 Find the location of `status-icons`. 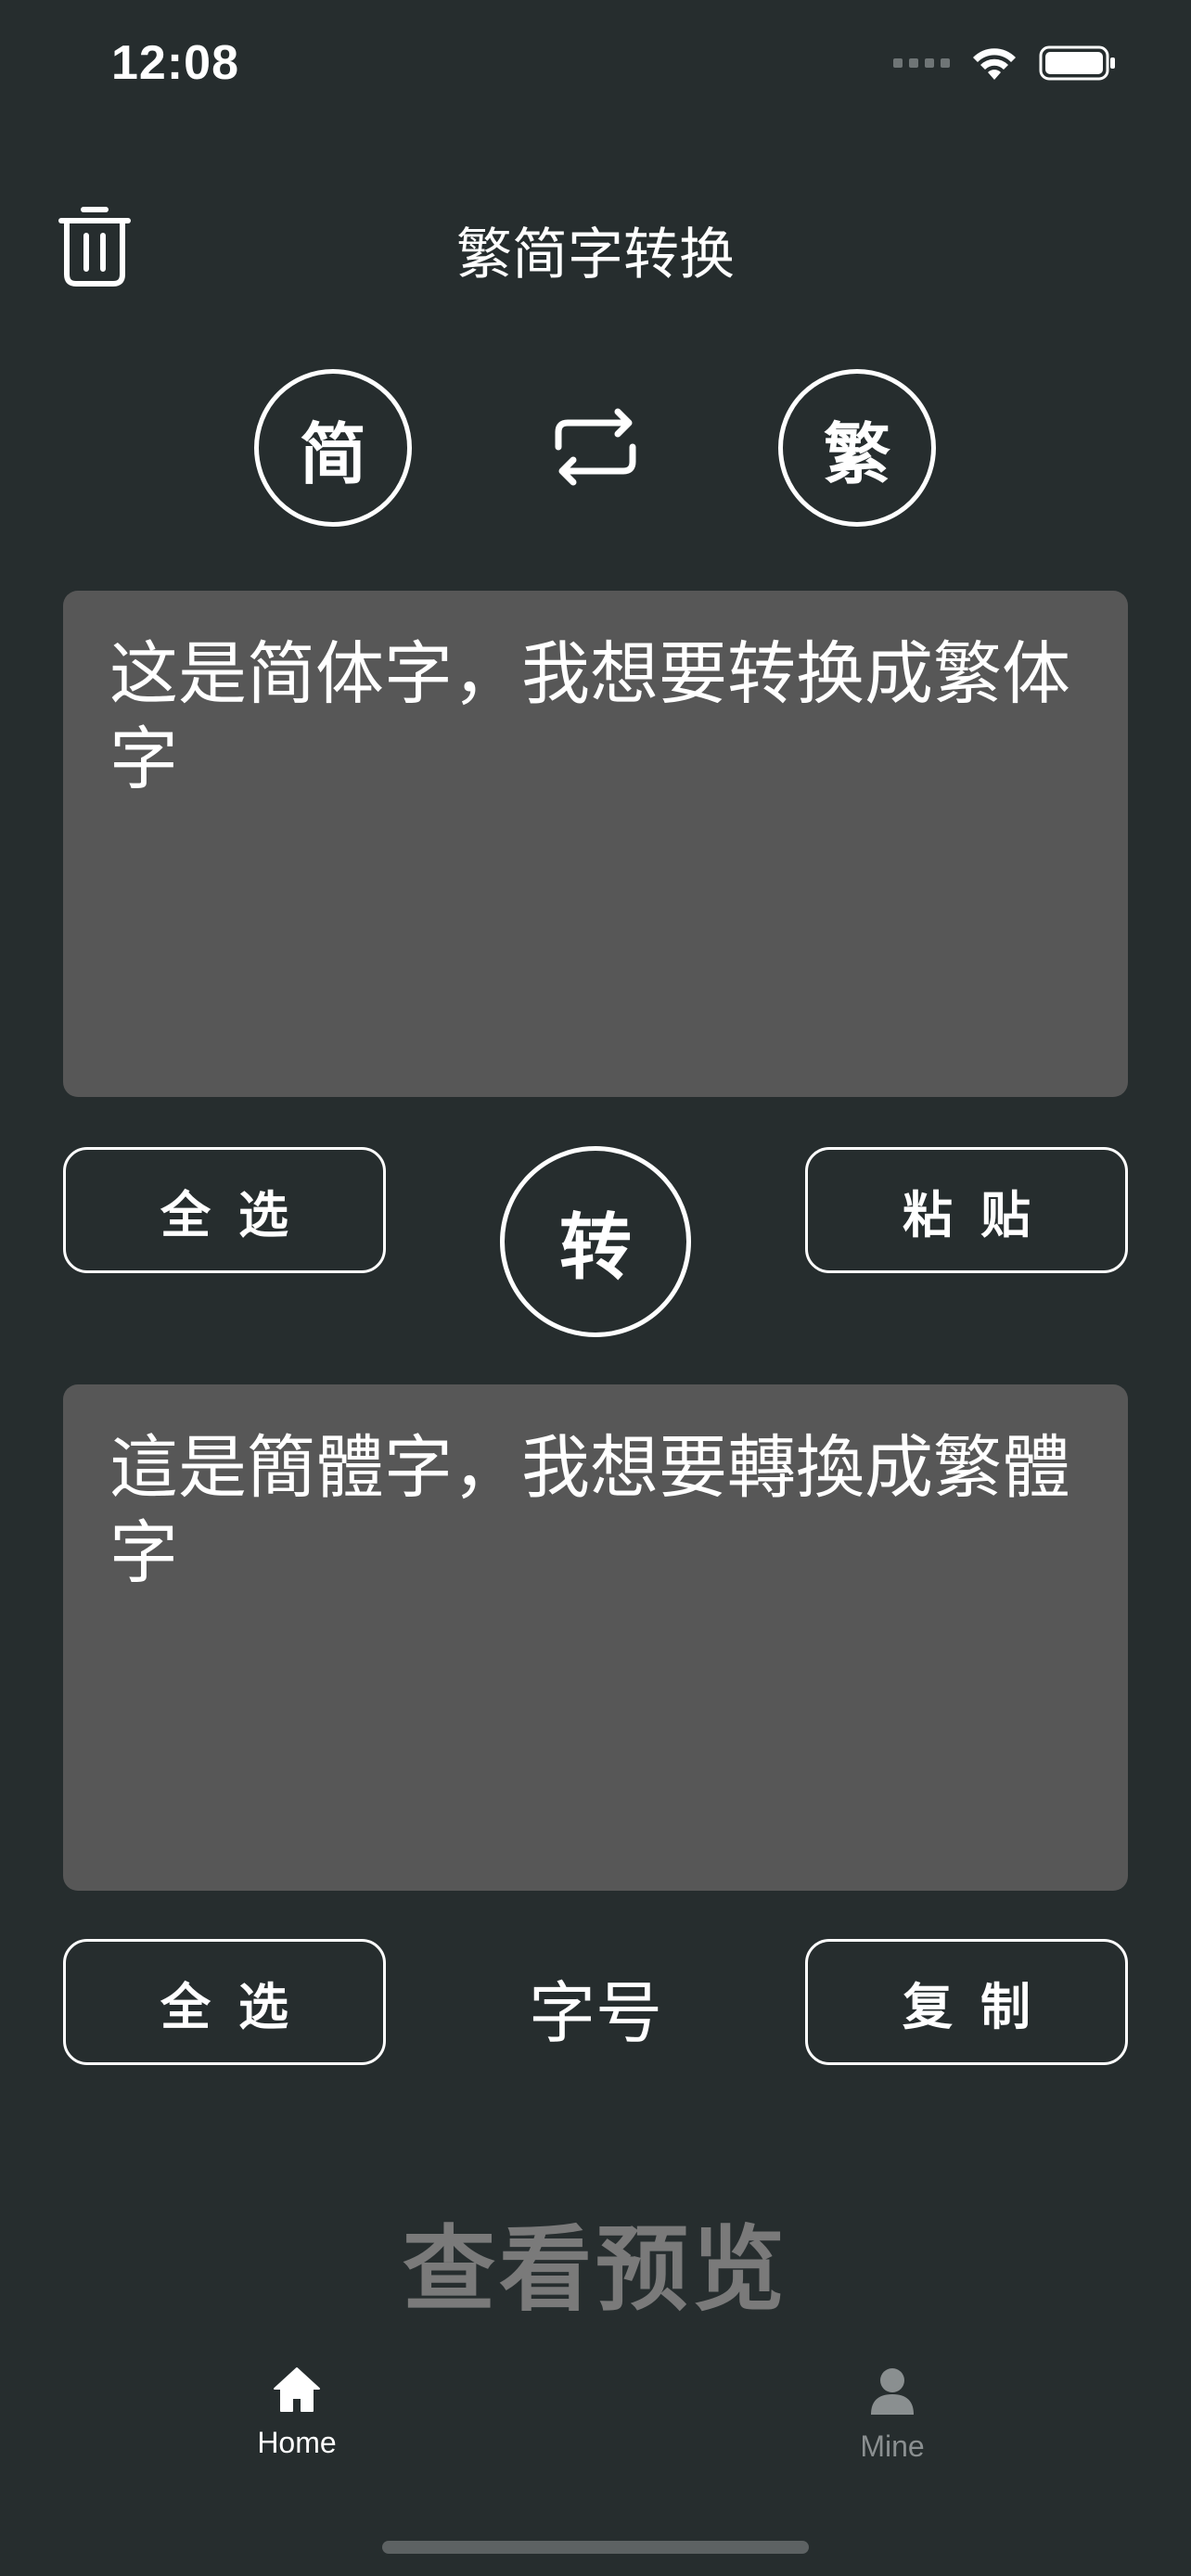

status-icons is located at coordinates (1005, 64).